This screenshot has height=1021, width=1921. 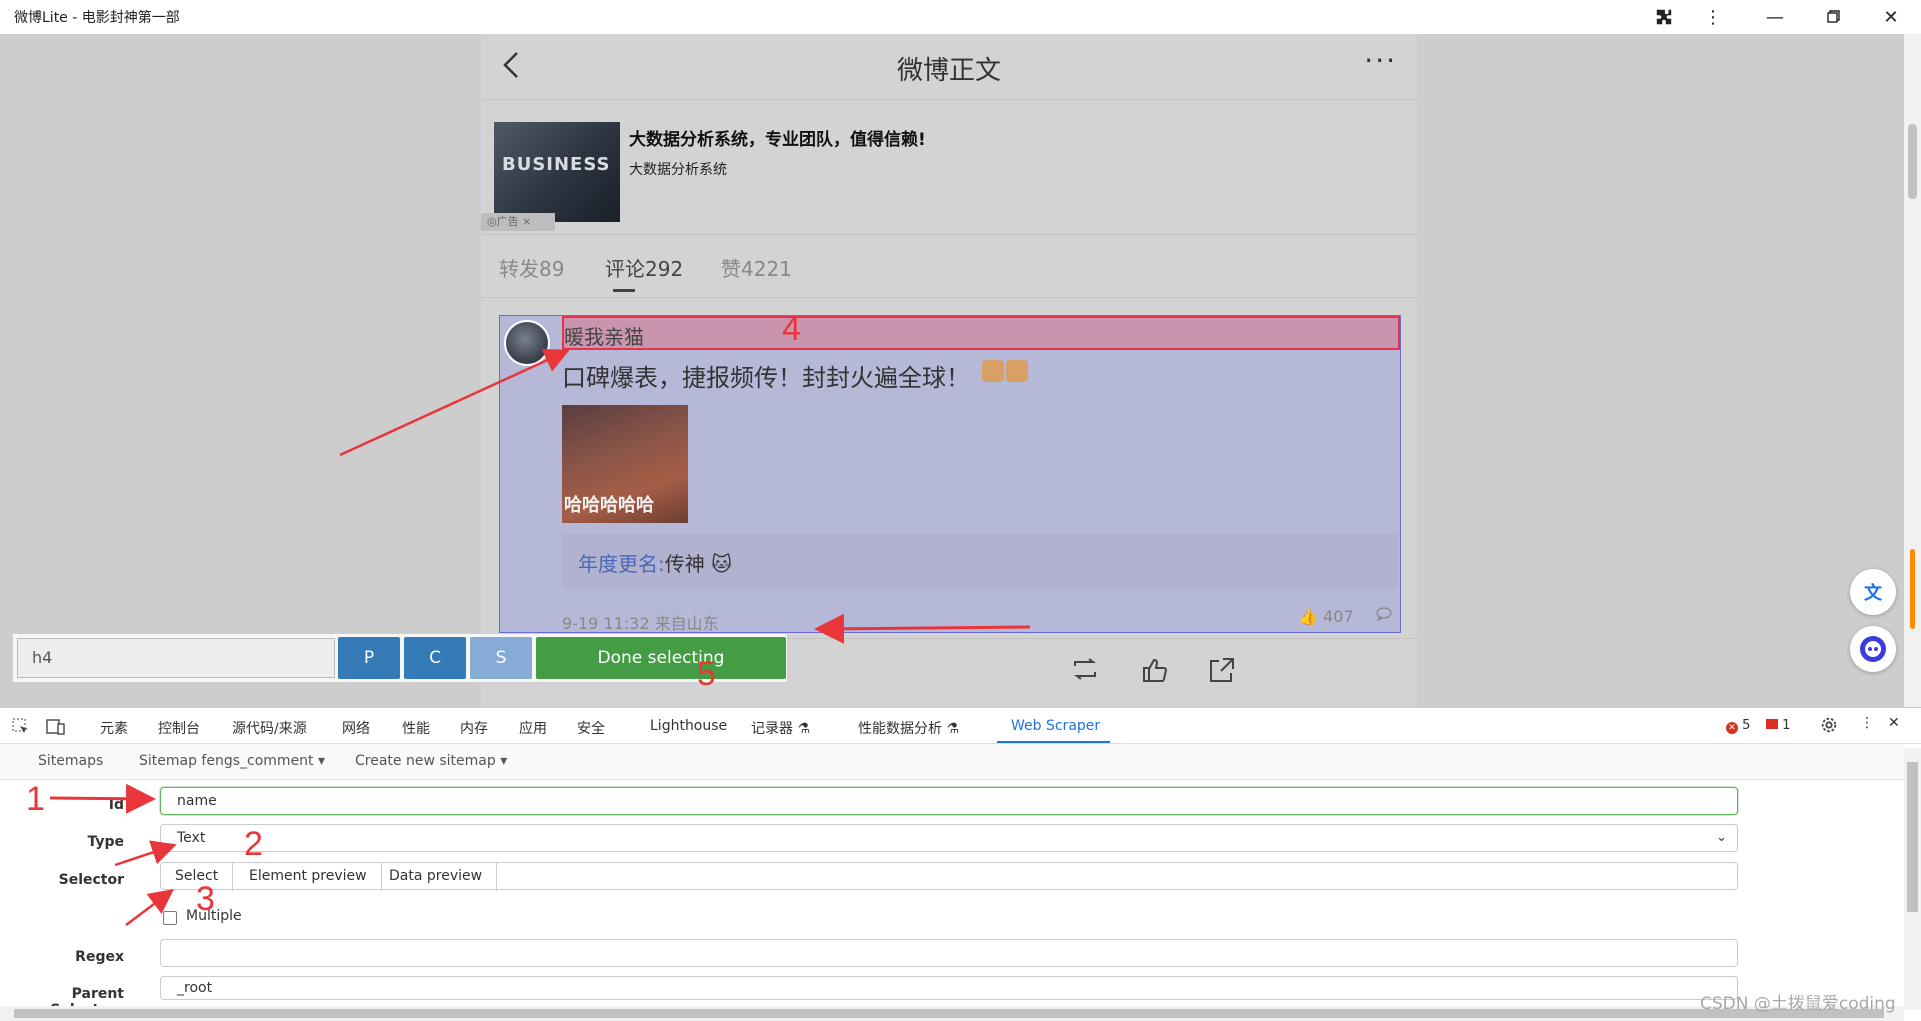 I want to click on repost-icon, so click(x=1085, y=672).